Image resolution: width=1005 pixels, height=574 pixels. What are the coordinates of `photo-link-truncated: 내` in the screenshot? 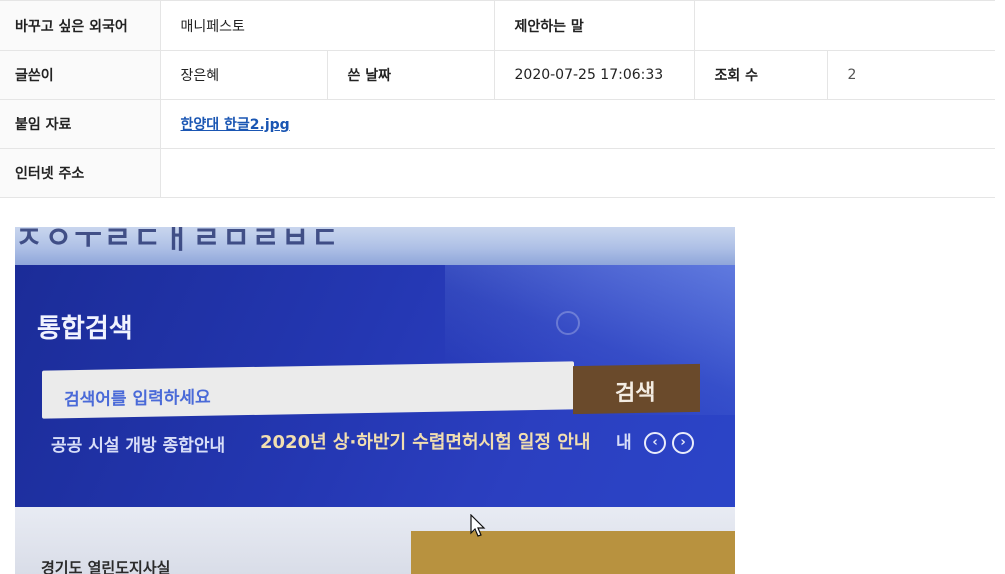 It's located at (624, 443).